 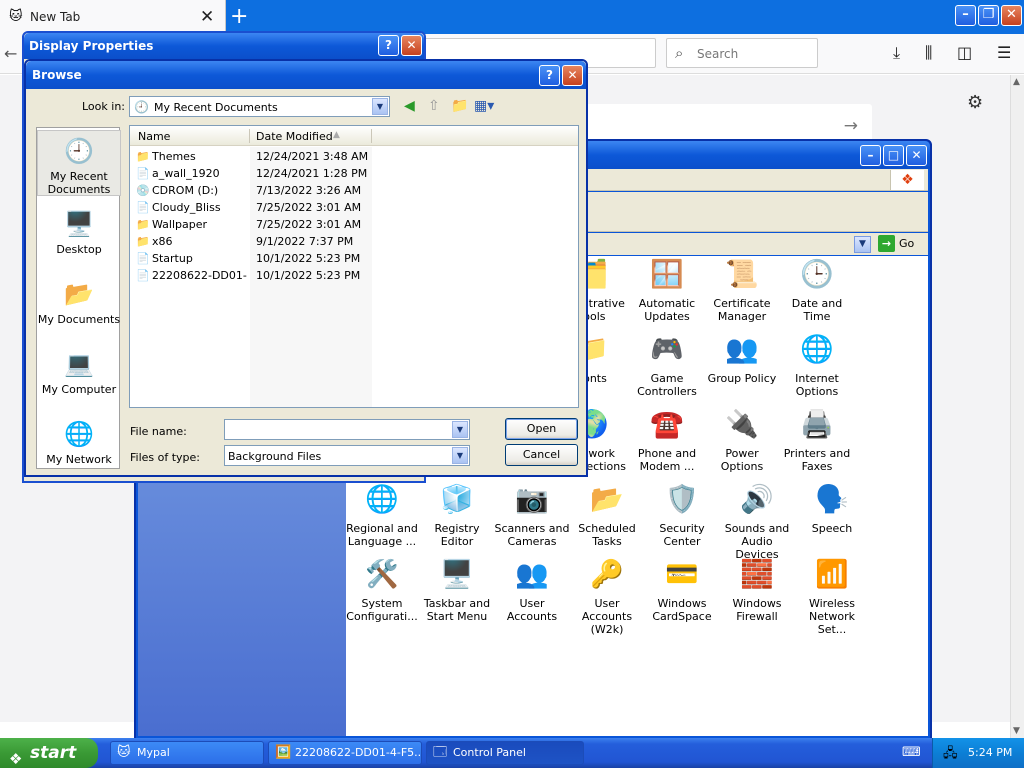 I want to click on dp-help-icon: ?, so click(x=388, y=45).